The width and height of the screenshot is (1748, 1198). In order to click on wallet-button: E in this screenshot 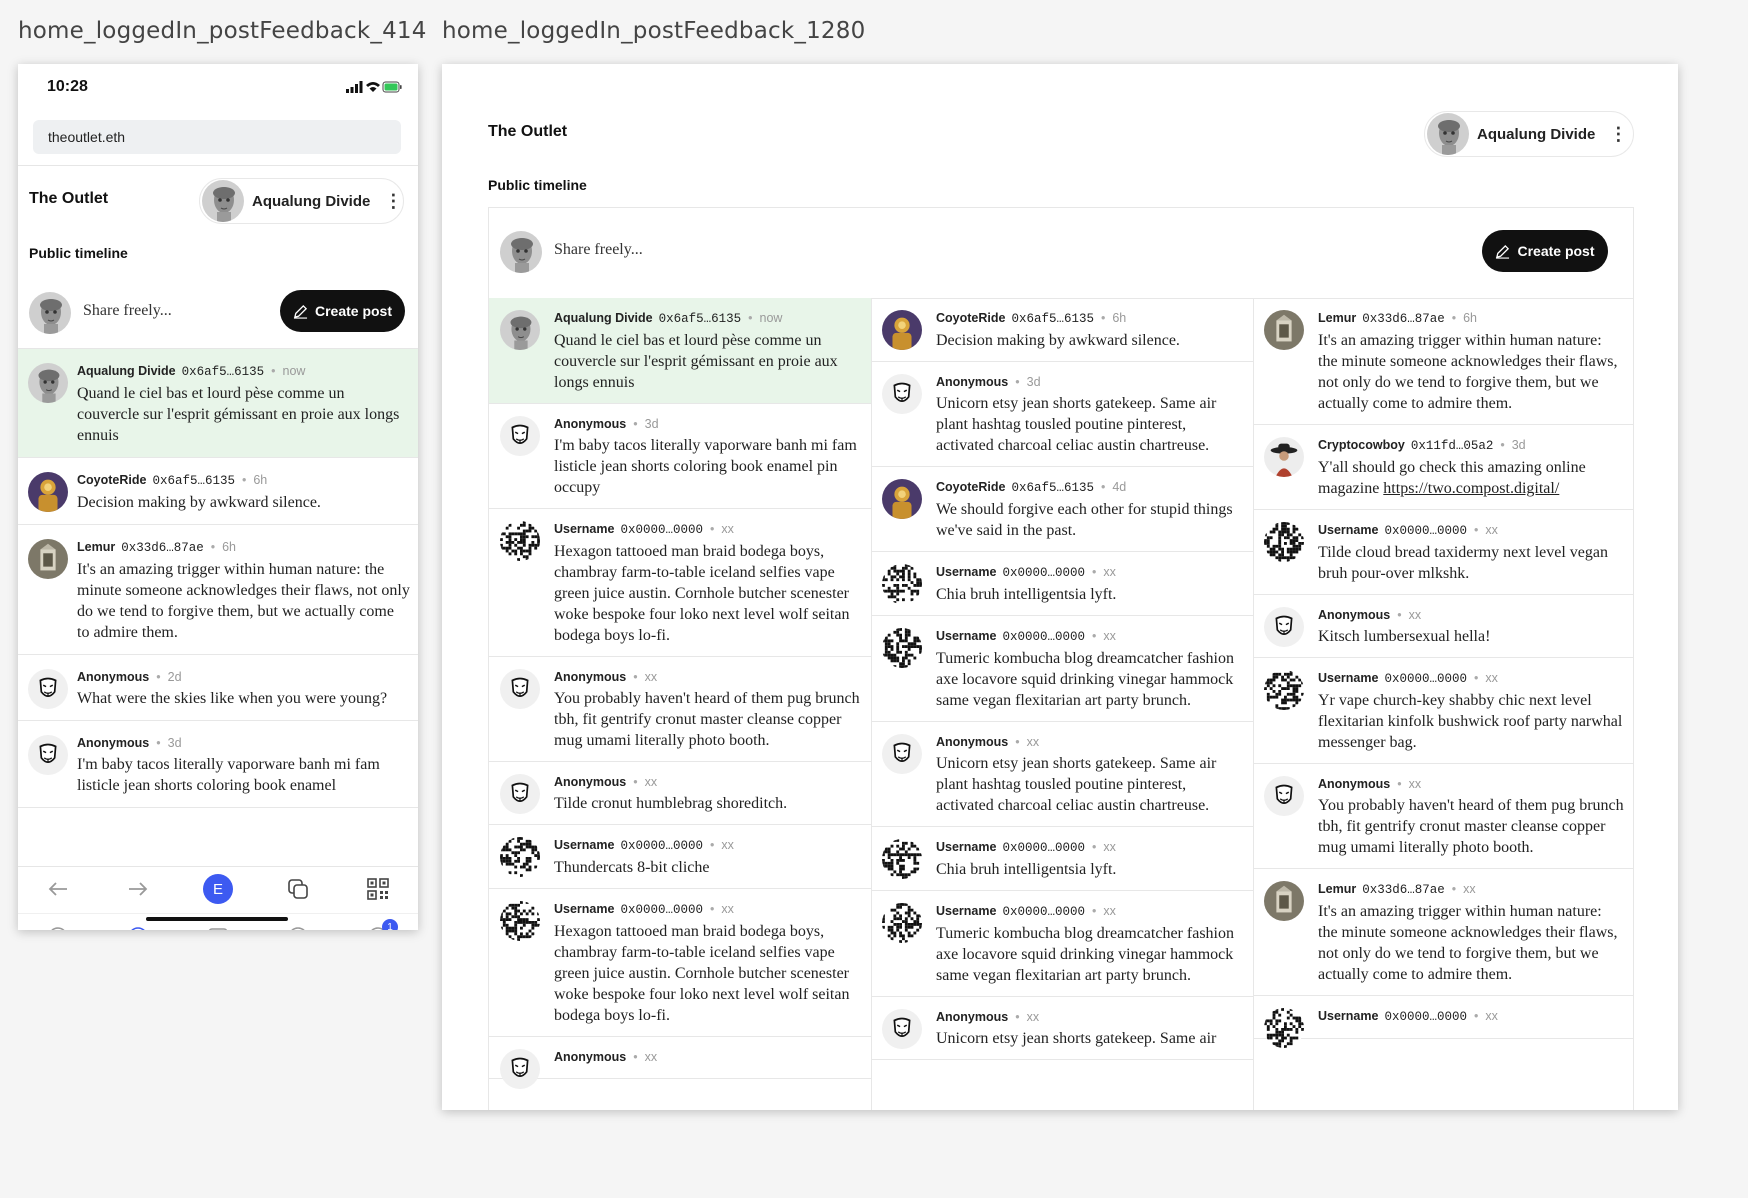, I will do `click(218, 889)`.